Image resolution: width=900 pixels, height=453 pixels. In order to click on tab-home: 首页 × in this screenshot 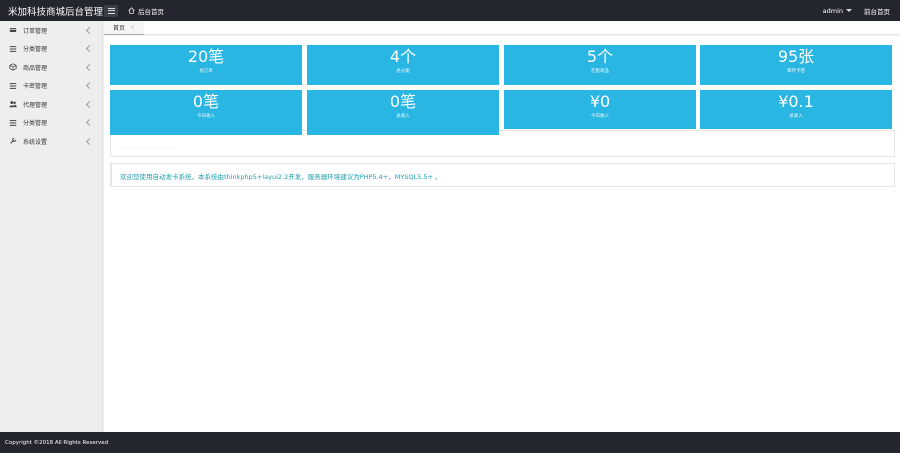, I will do `click(124, 27)`.